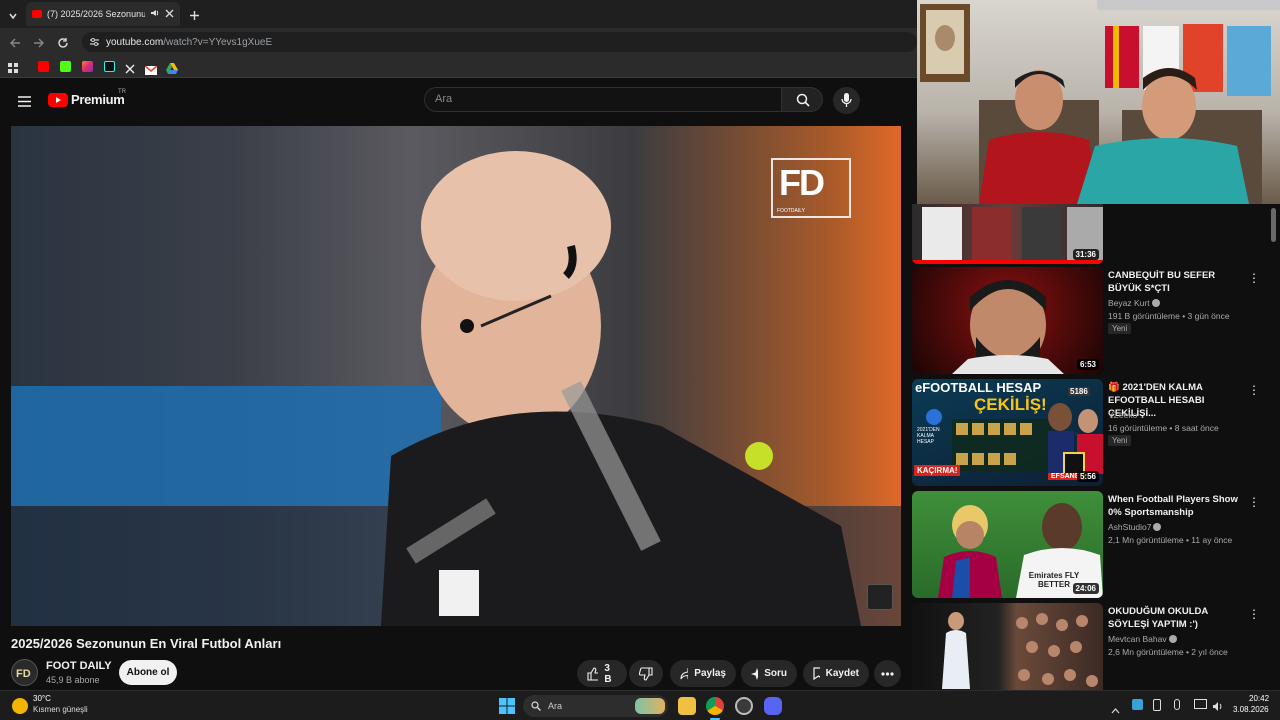  What do you see at coordinates (42, 698) in the screenshot?
I see `weather-temperature: 30°C` at bounding box center [42, 698].